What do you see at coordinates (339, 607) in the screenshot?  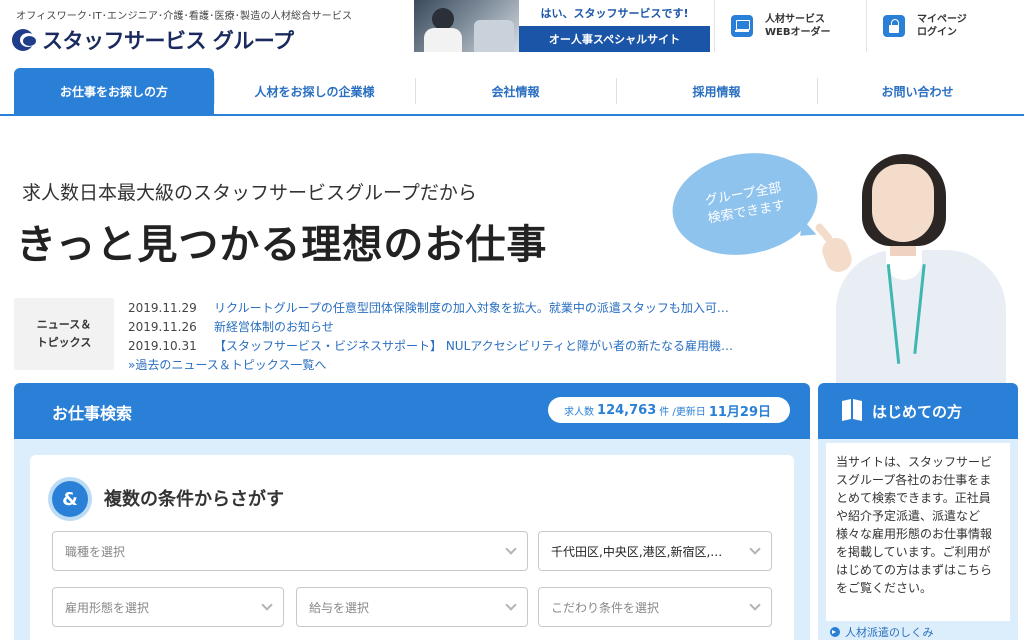 I see `salary-value: 給与を選択` at bounding box center [339, 607].